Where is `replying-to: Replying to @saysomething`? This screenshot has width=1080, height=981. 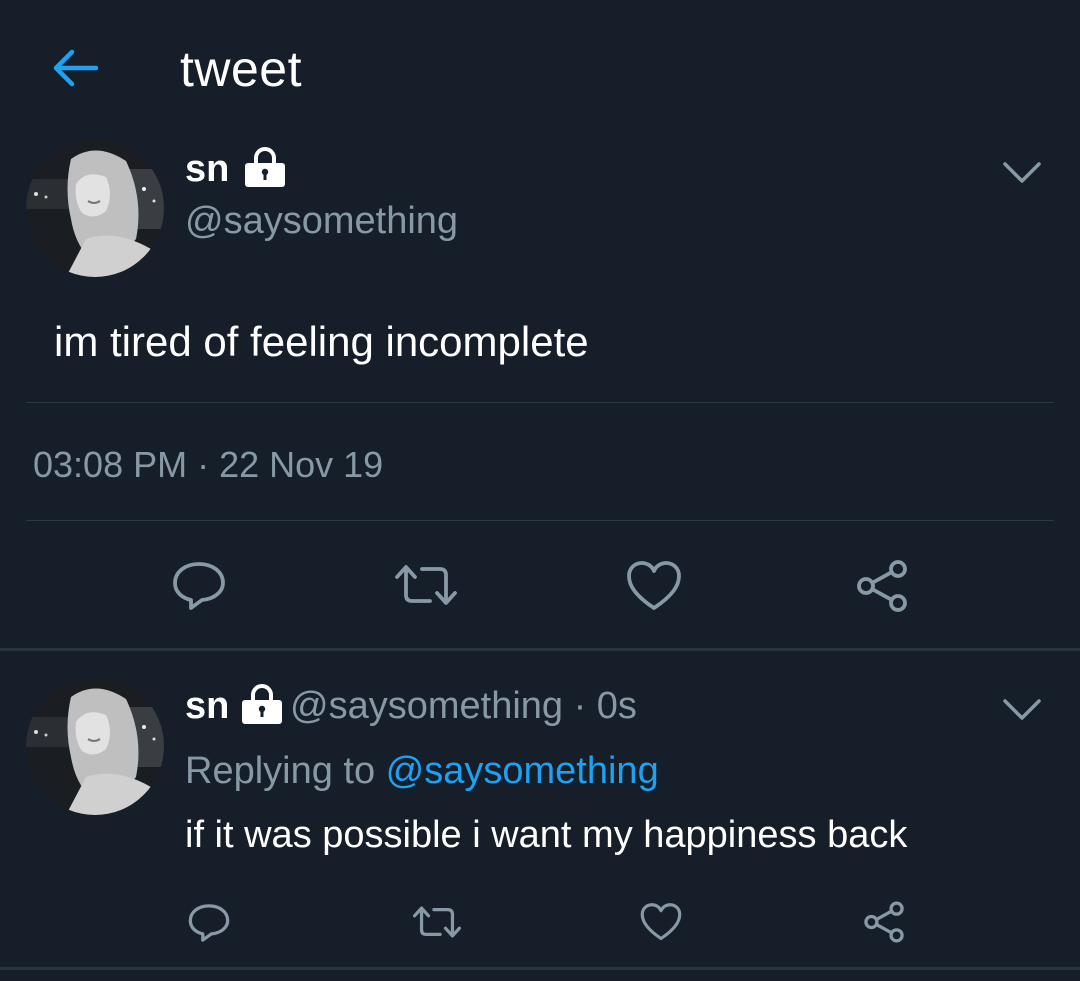
replying-to: Replying to @saysomething is located at coordinates (422, 771).